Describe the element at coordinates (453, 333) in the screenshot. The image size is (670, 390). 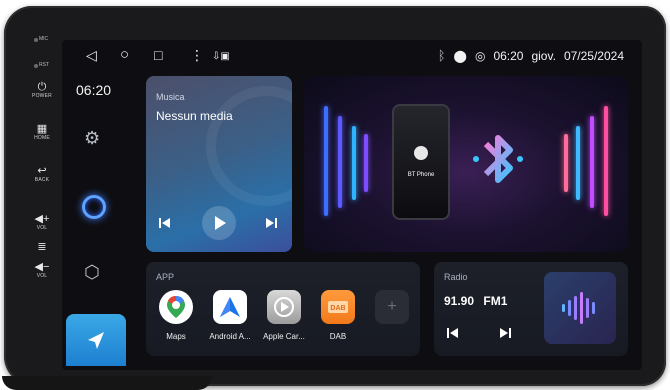
I see `radio-previous-icon` at that location.